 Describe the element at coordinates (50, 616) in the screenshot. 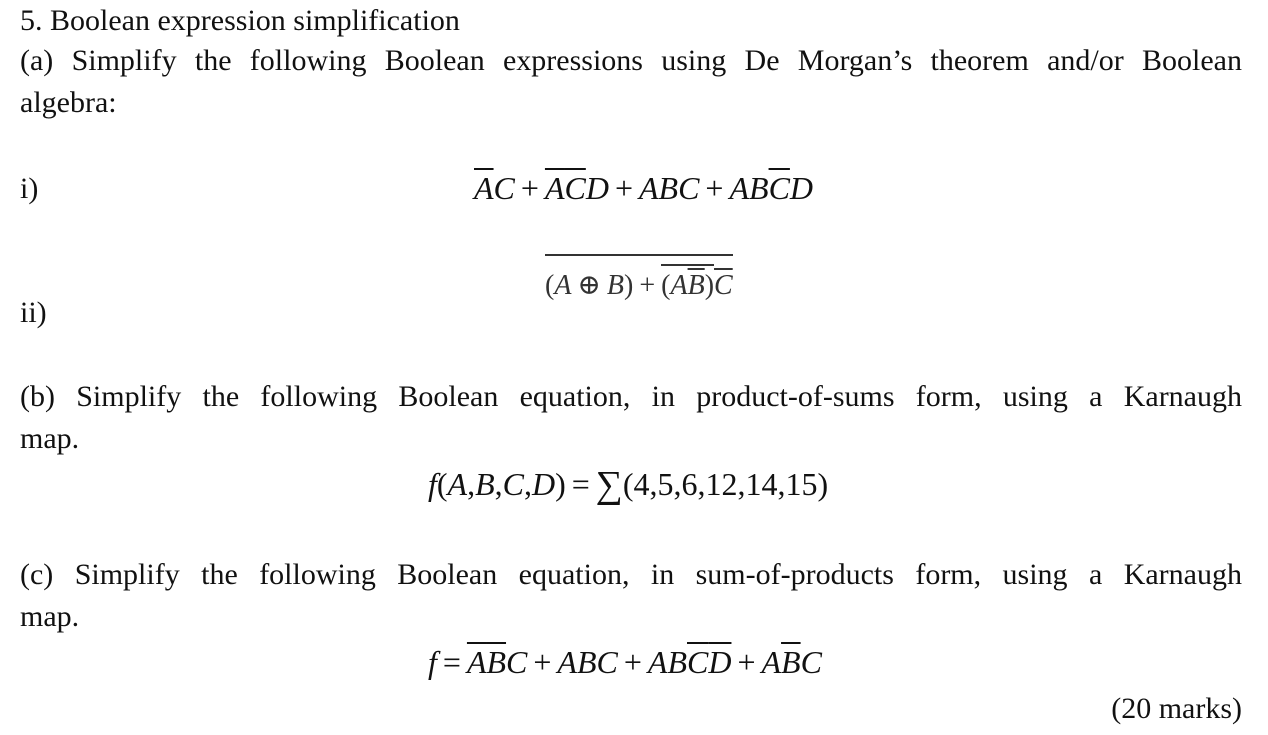

I see `part-c-prompt-cont: map.` at that location.